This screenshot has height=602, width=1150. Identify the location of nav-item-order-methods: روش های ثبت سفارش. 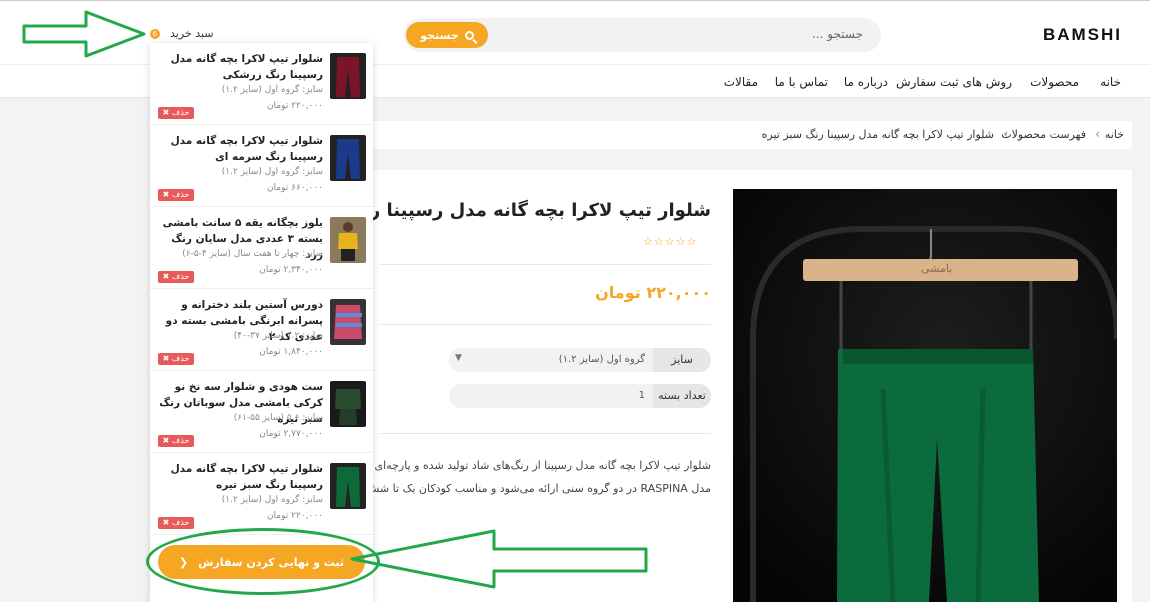
(954, 82).